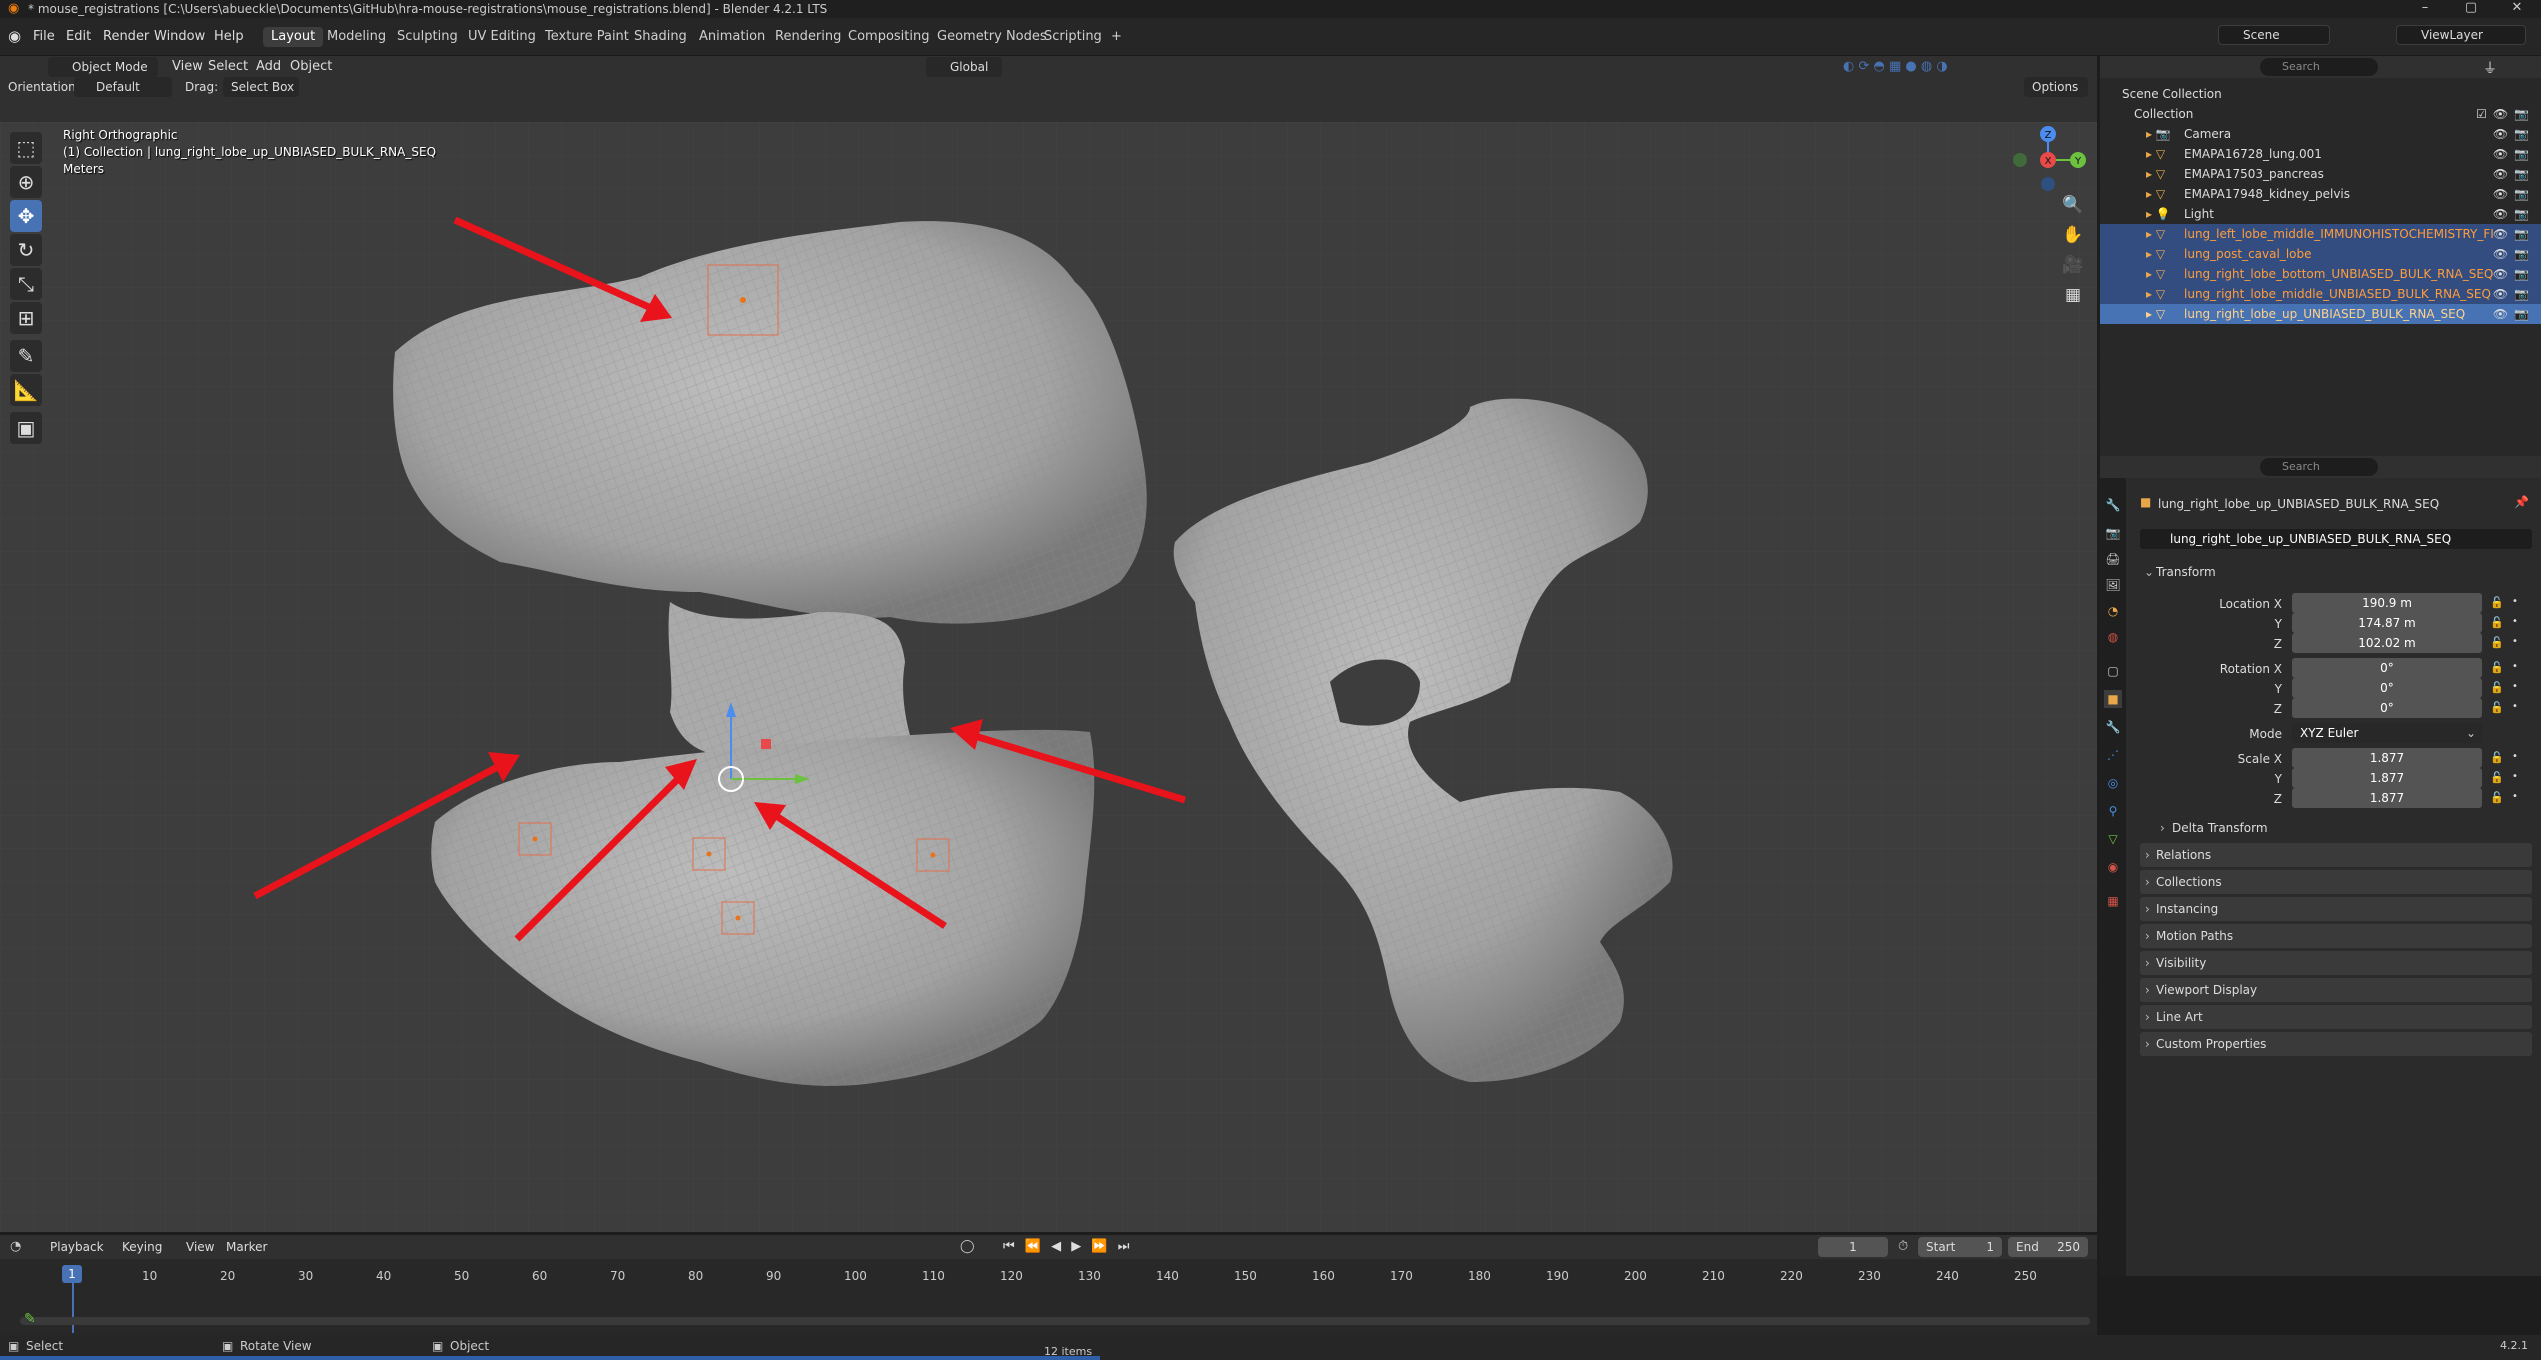 The image size is (2541, 1360). What do you see at coordinates (123, 87) in the screenshot?
I see `orientation-dropdown: Default` at bounding box center [123, 87].